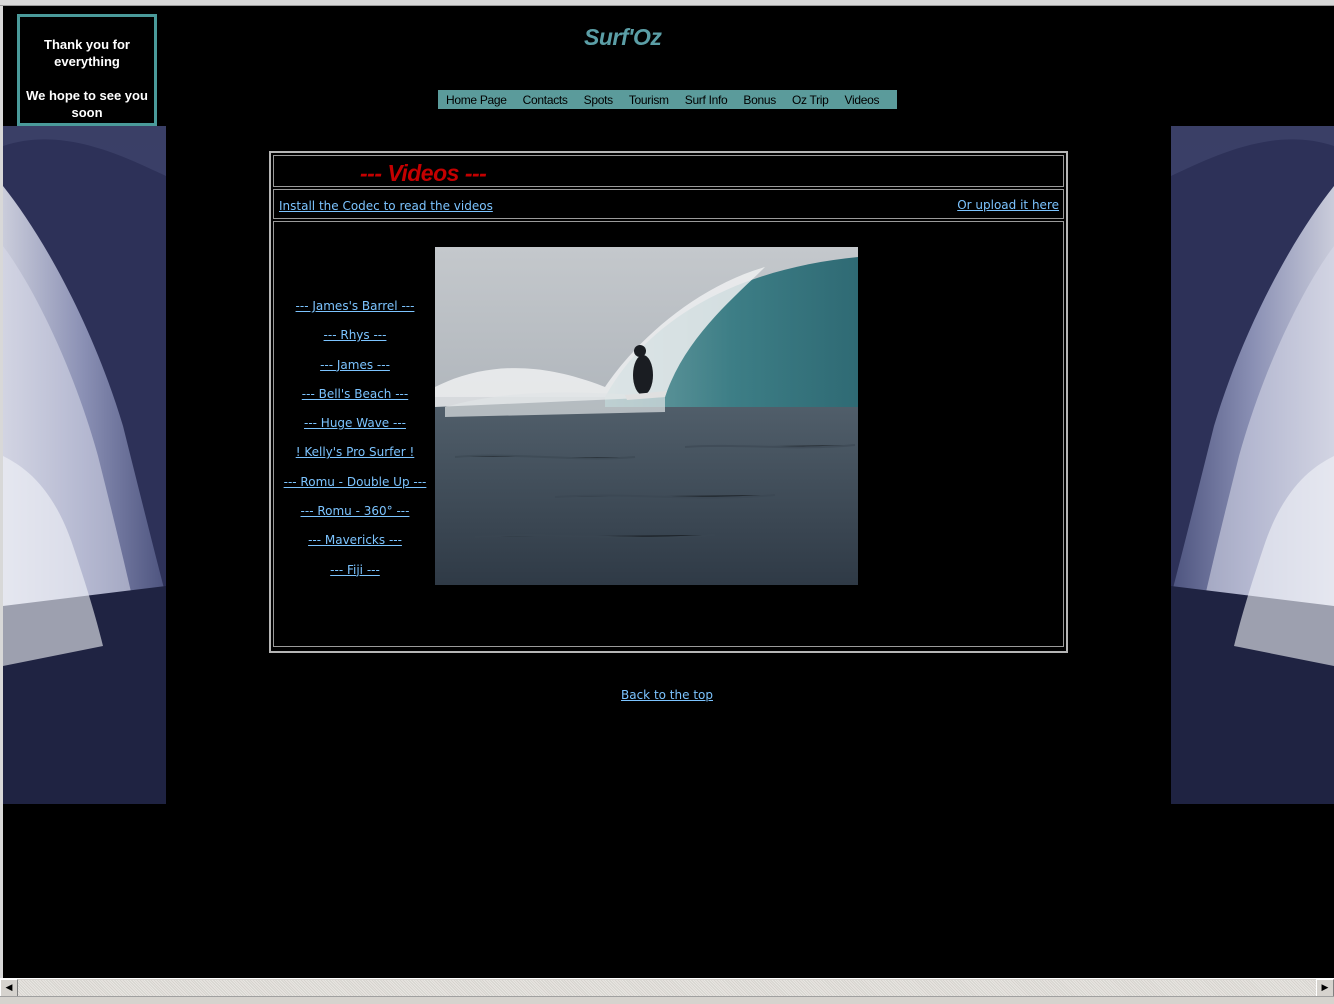 The width and height of the screenshot is (1334, 1004). I want to click on nav-bonus: Bonus, so click(759, 100).